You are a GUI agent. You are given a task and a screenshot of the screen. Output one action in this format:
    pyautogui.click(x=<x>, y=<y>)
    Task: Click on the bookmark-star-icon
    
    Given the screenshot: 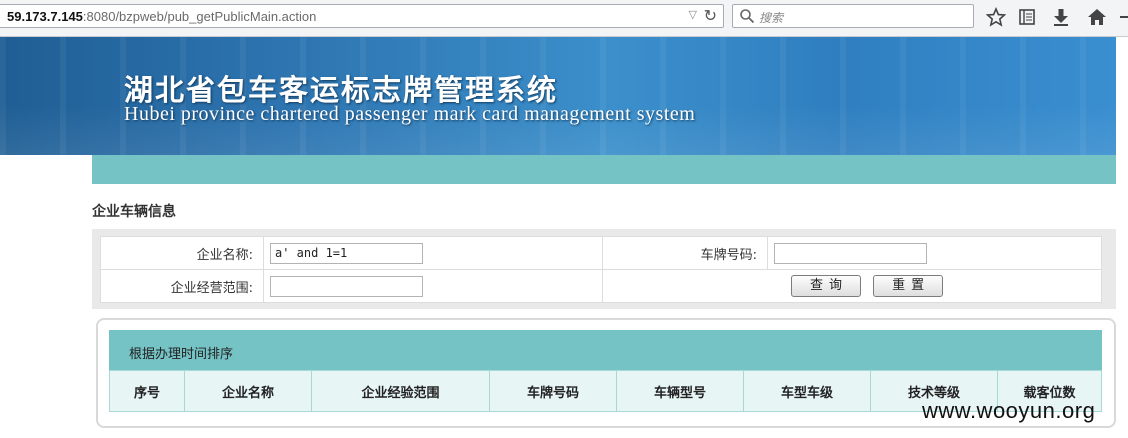 What is the action you would take?
    pyautogui.click(x=996, y=17)
    